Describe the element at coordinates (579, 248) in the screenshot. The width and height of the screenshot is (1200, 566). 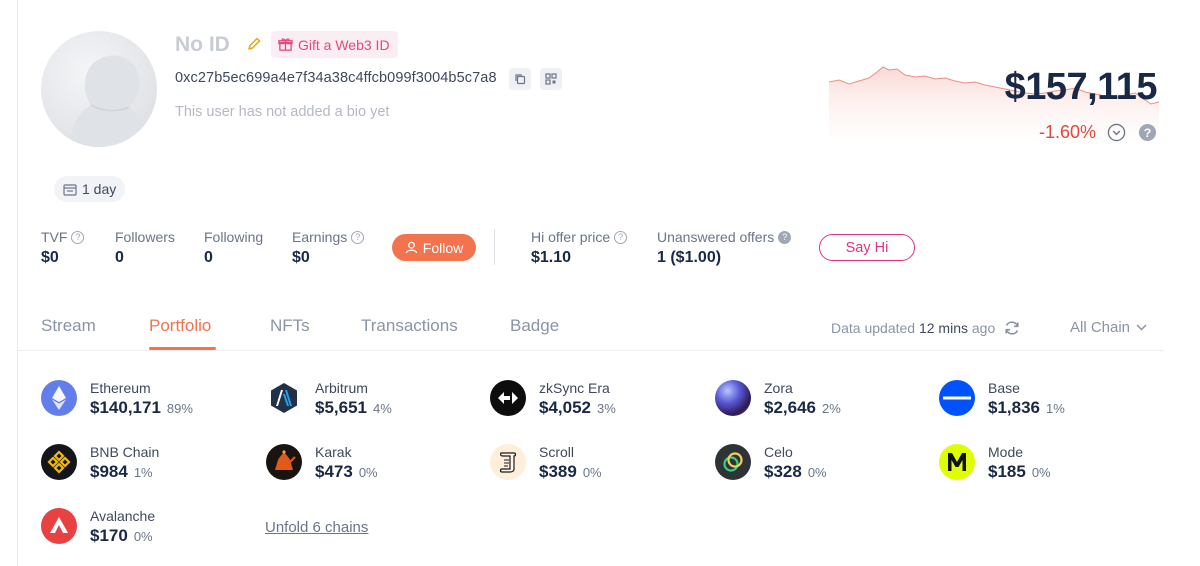
I see `stat-hi-offer: Hi offer price? $1.10` at that location.